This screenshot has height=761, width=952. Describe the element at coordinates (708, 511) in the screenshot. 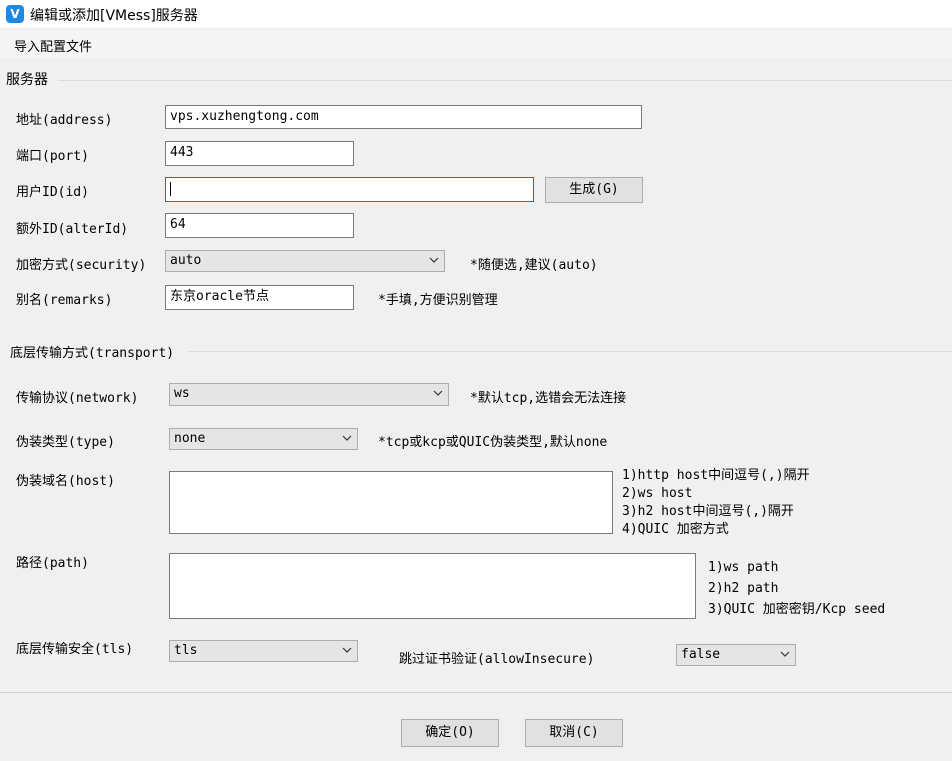

I see `host-hint-line: 3)h2 host中间逗号(,)隔开` at that location.